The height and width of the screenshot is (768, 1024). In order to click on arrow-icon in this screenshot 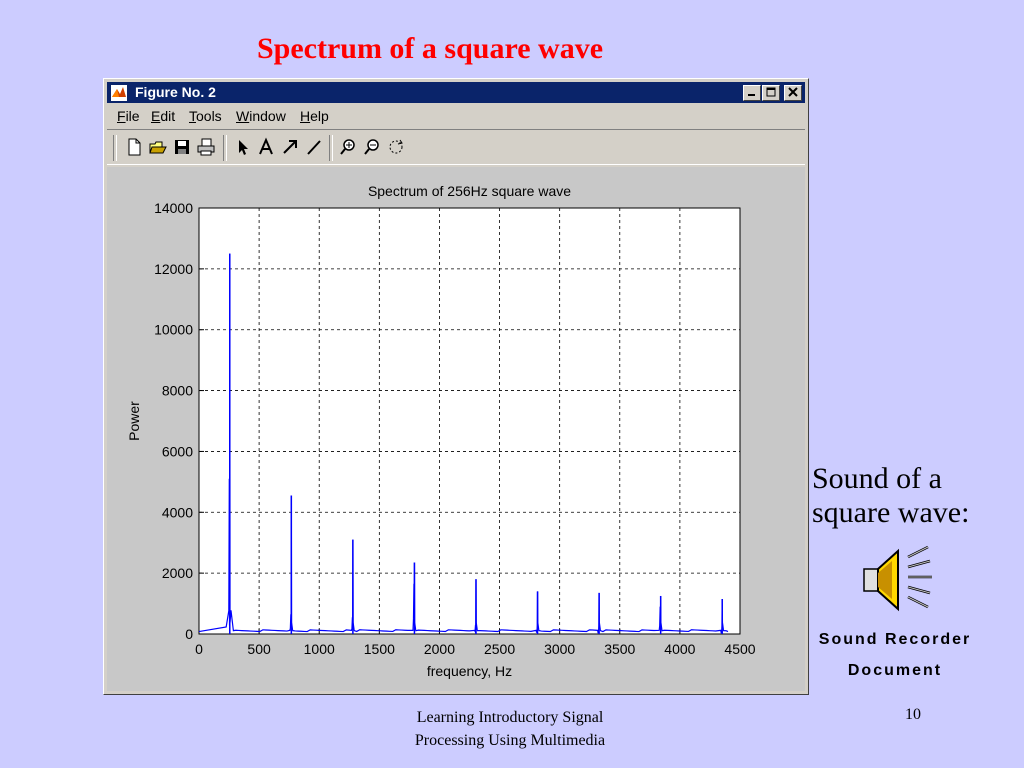, I will do `click(290, 147)`.